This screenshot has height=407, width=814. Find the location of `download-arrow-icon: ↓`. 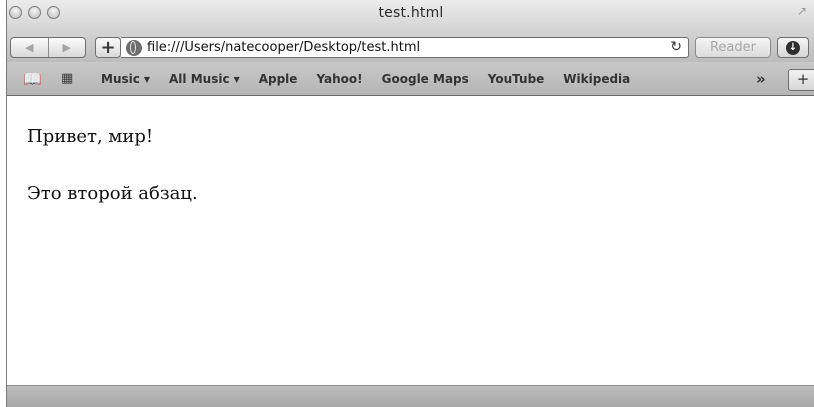

download-arrow-icon: ↓ is located at coordinates (793, 47).